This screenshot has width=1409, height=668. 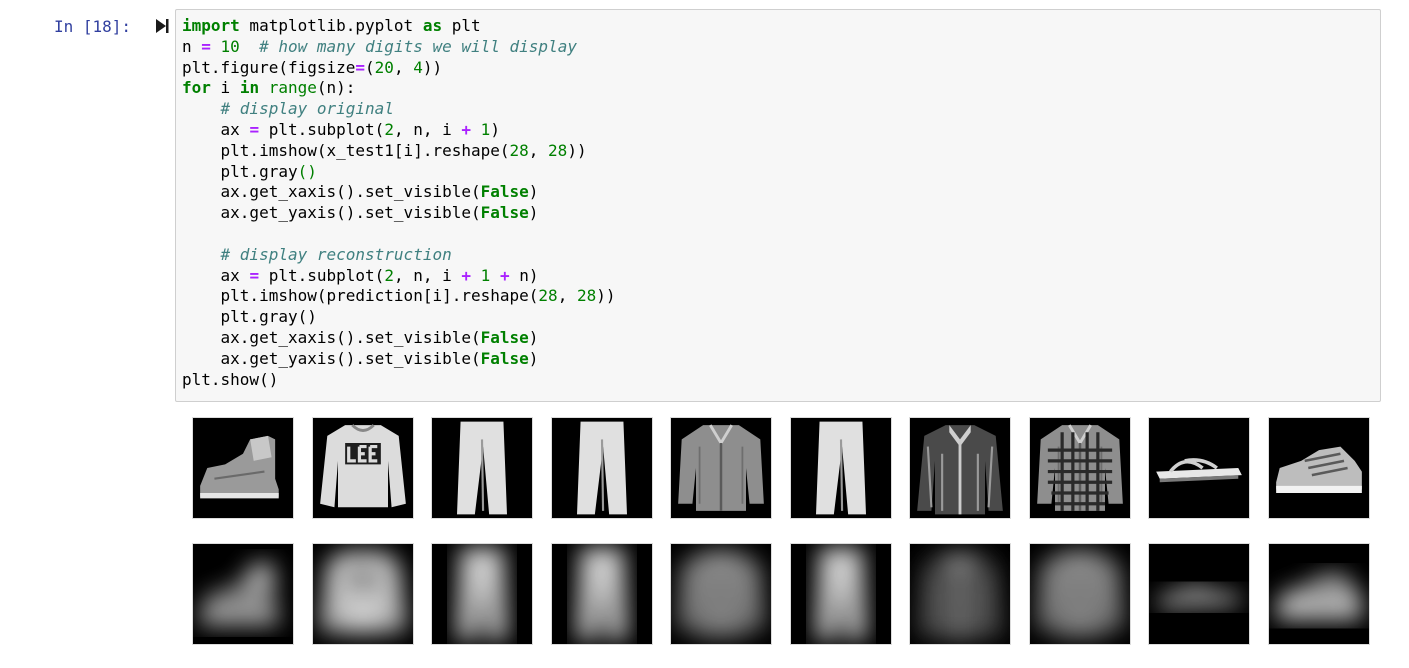 I want to click on code-line: import matplotlib.pyplot as plt, so click(x=398, y=26).